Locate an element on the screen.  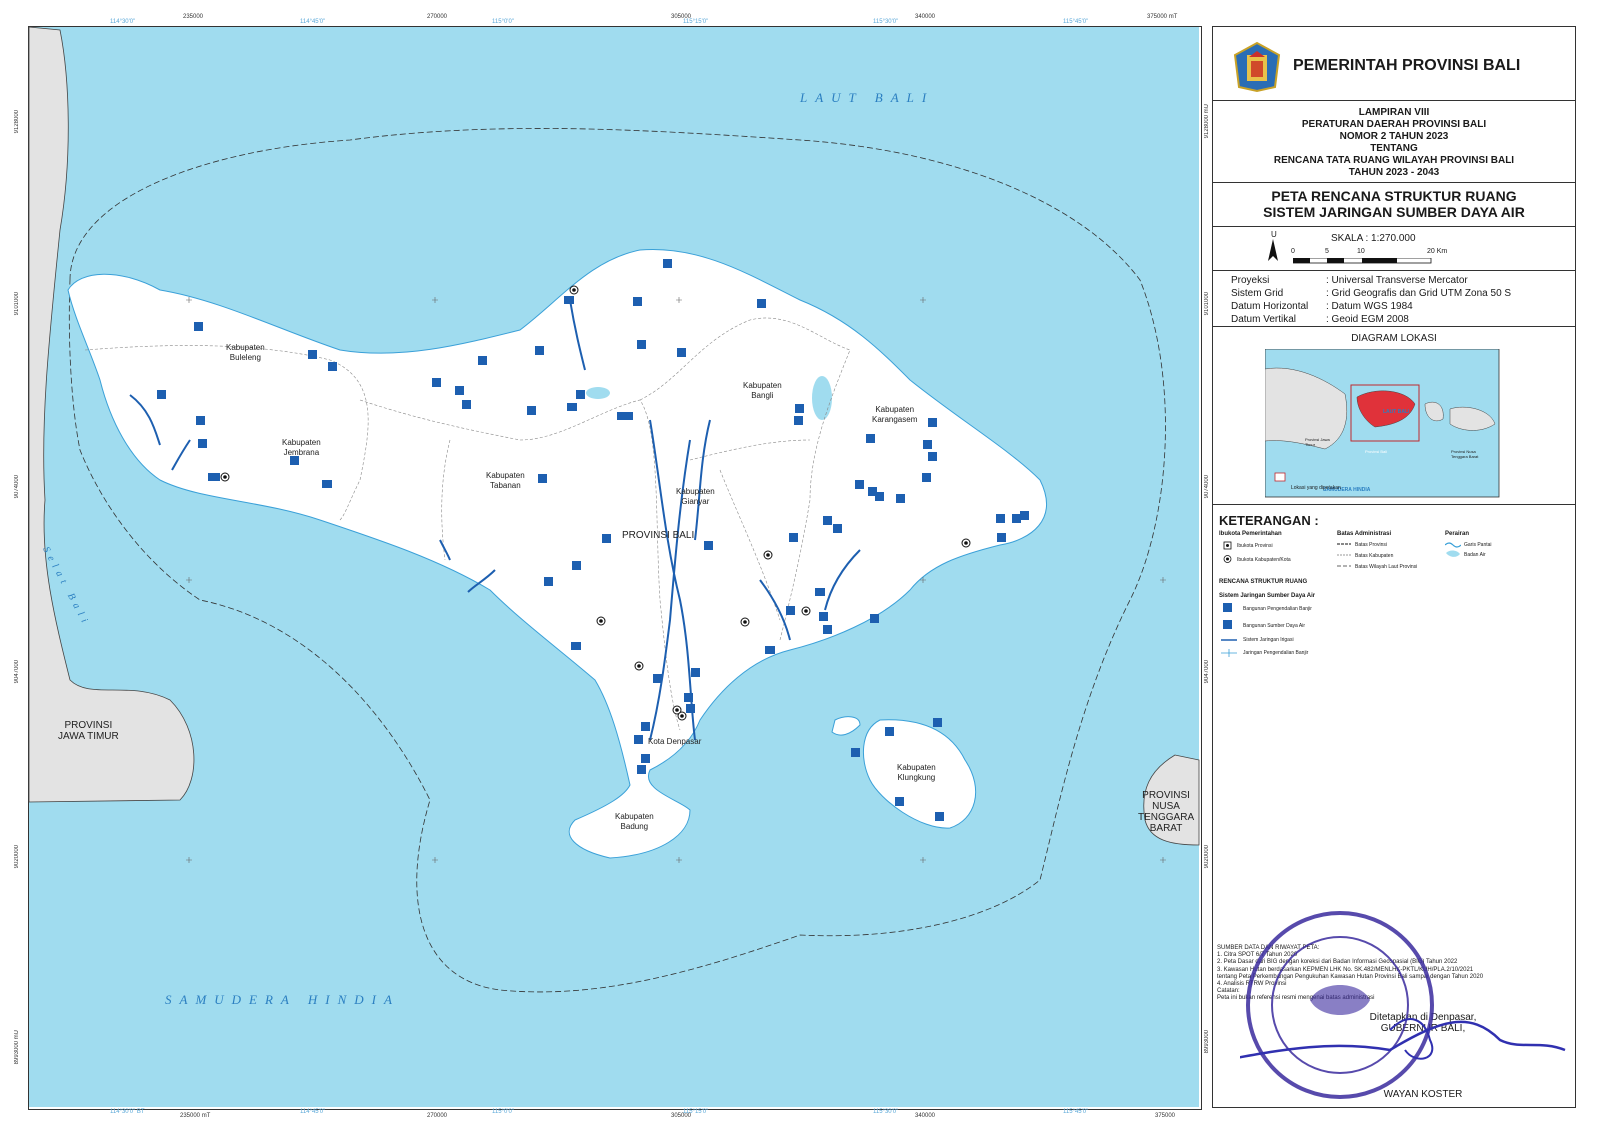
place-karangasem: Kabupaten Karangasem is located at coordinates (895, 414).